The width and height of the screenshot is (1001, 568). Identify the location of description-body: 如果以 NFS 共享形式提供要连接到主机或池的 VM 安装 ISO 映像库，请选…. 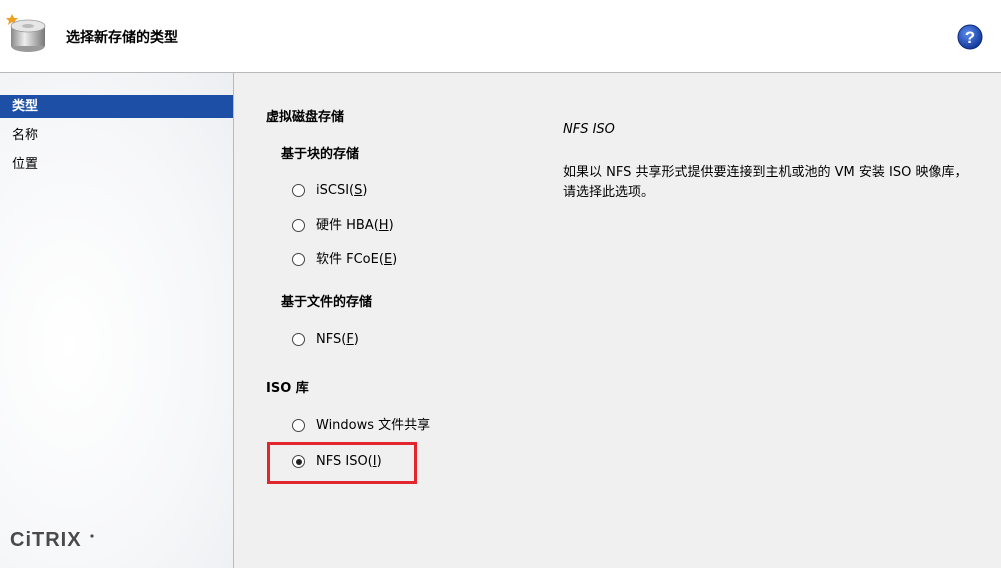
(765, 182).